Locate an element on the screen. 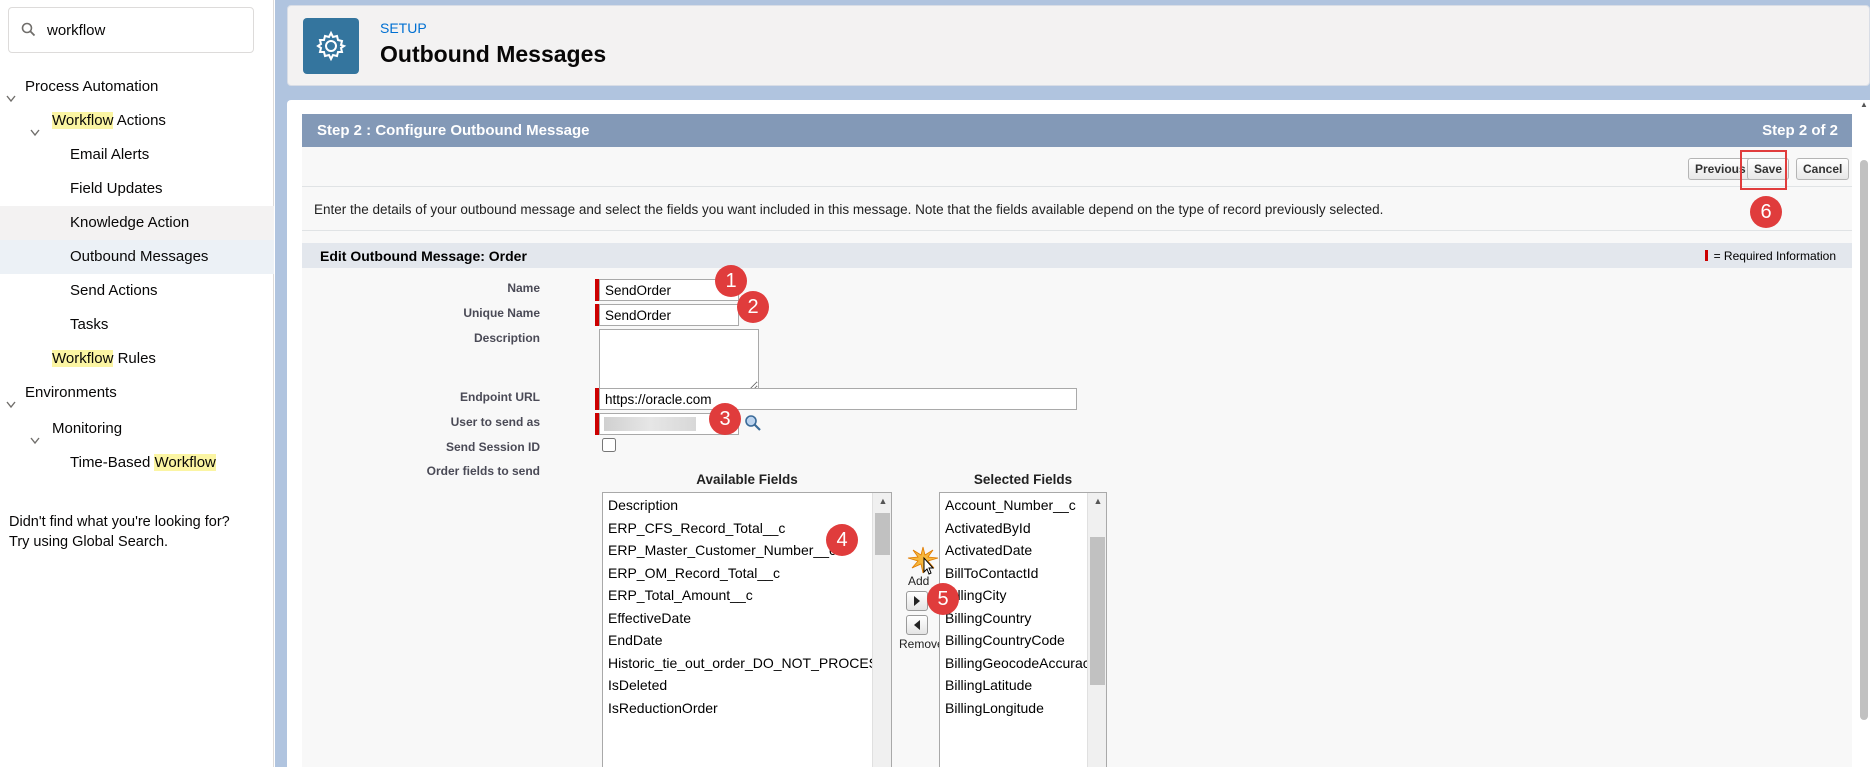 The width and height of the screenshot is (1870, 767). list-option: BillToContactId is located at coordinates (991, 573).